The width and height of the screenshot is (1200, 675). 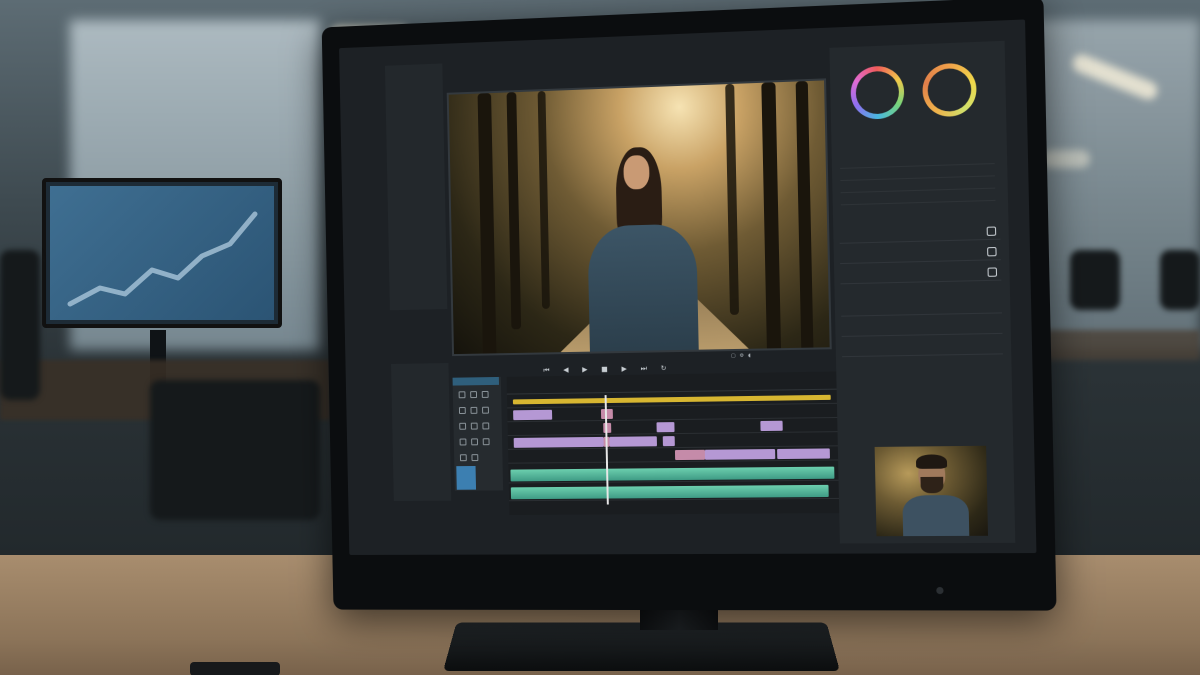 I want to click on volume-icon: ◖, so click(x=749, y=356).